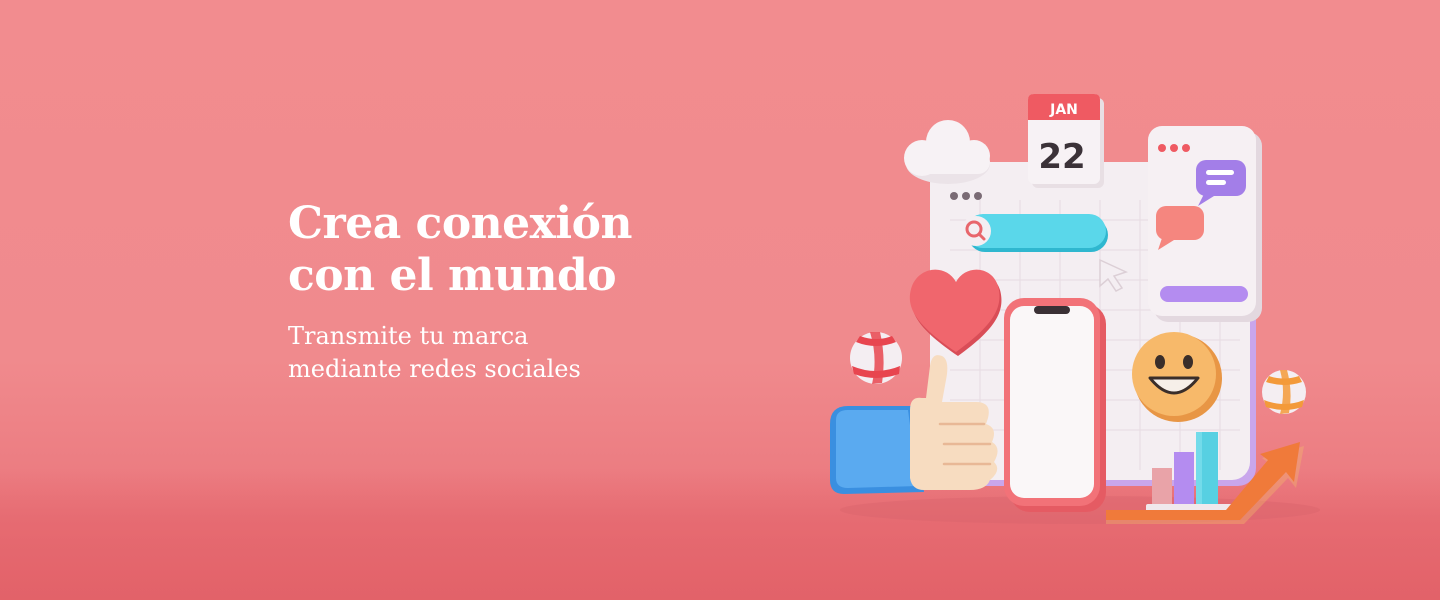  What do you see at coordinates (1204, 294) in the screenshot?
I see `input-bar` at bounding box center [1204, 294].